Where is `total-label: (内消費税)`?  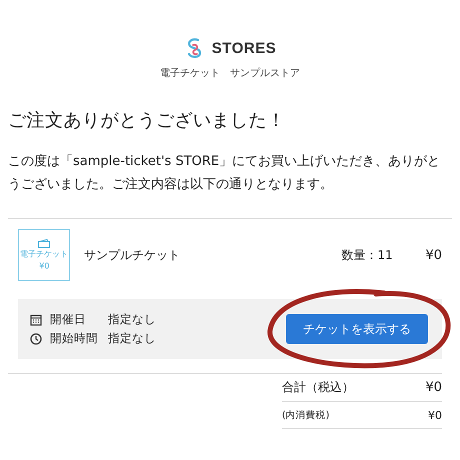 total-label: (内消費税) is located at coordinates (306, 415).